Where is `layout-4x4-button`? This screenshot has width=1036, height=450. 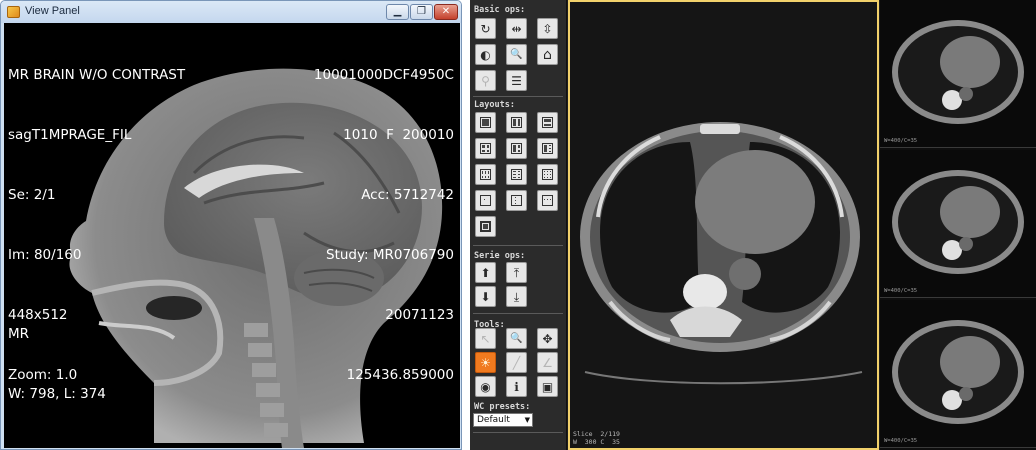 layout-4x4-button is located at coordinates (485, 200).